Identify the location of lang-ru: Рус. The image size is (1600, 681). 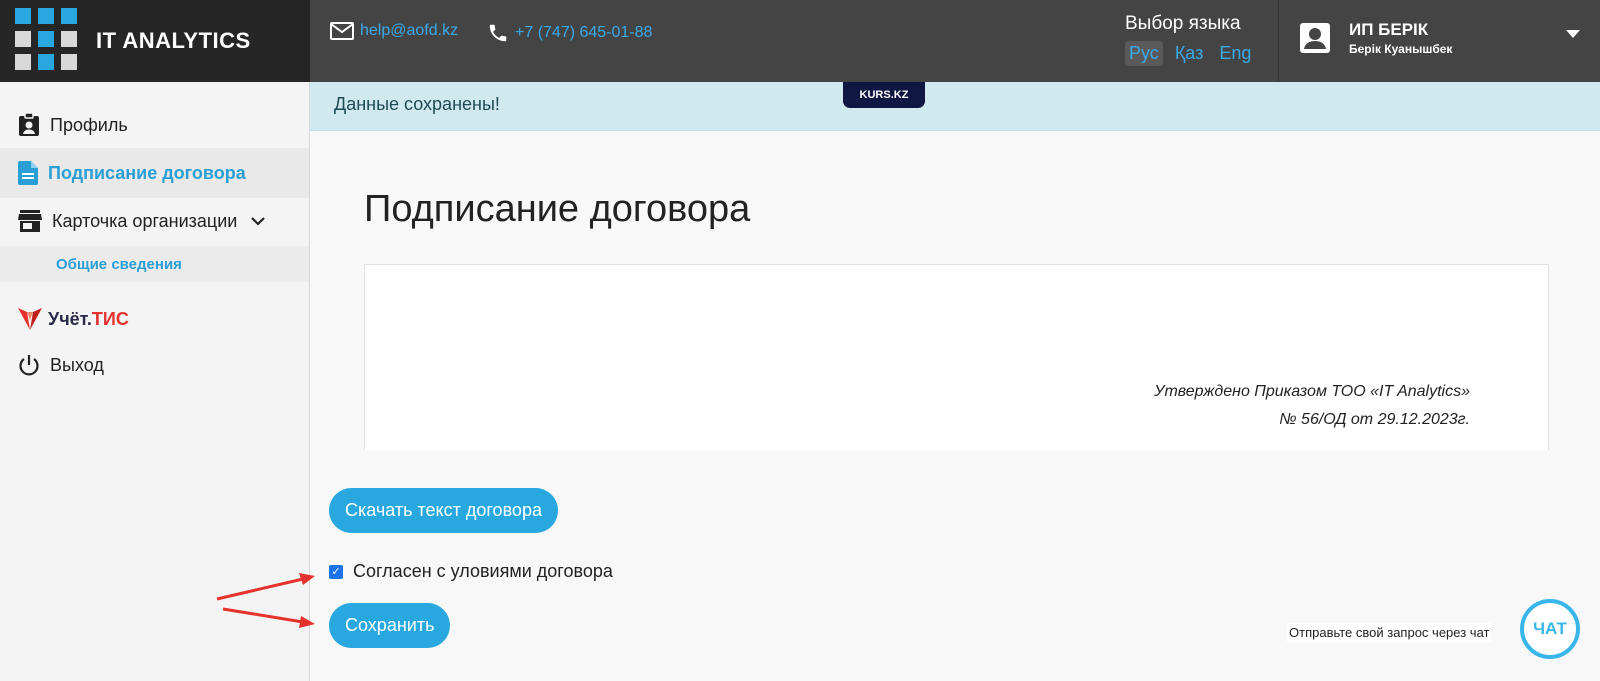
(1144, 53).